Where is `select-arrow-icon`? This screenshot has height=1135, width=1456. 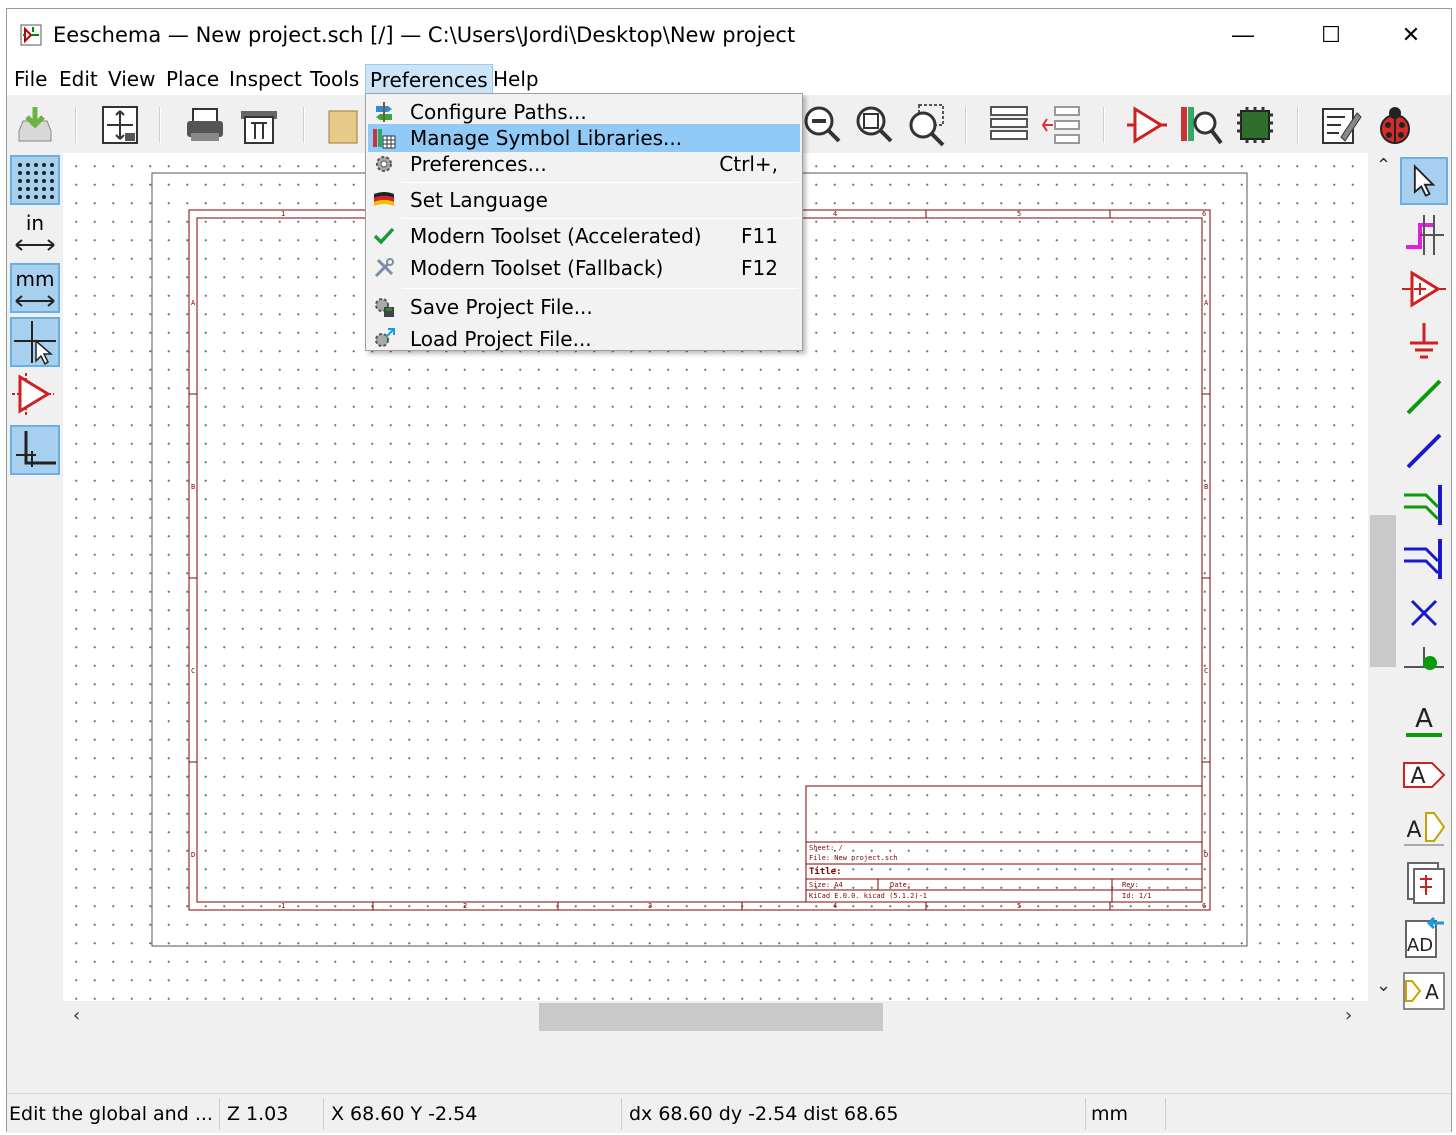 select-arrow-icon is located at coordinates (1424, 181).